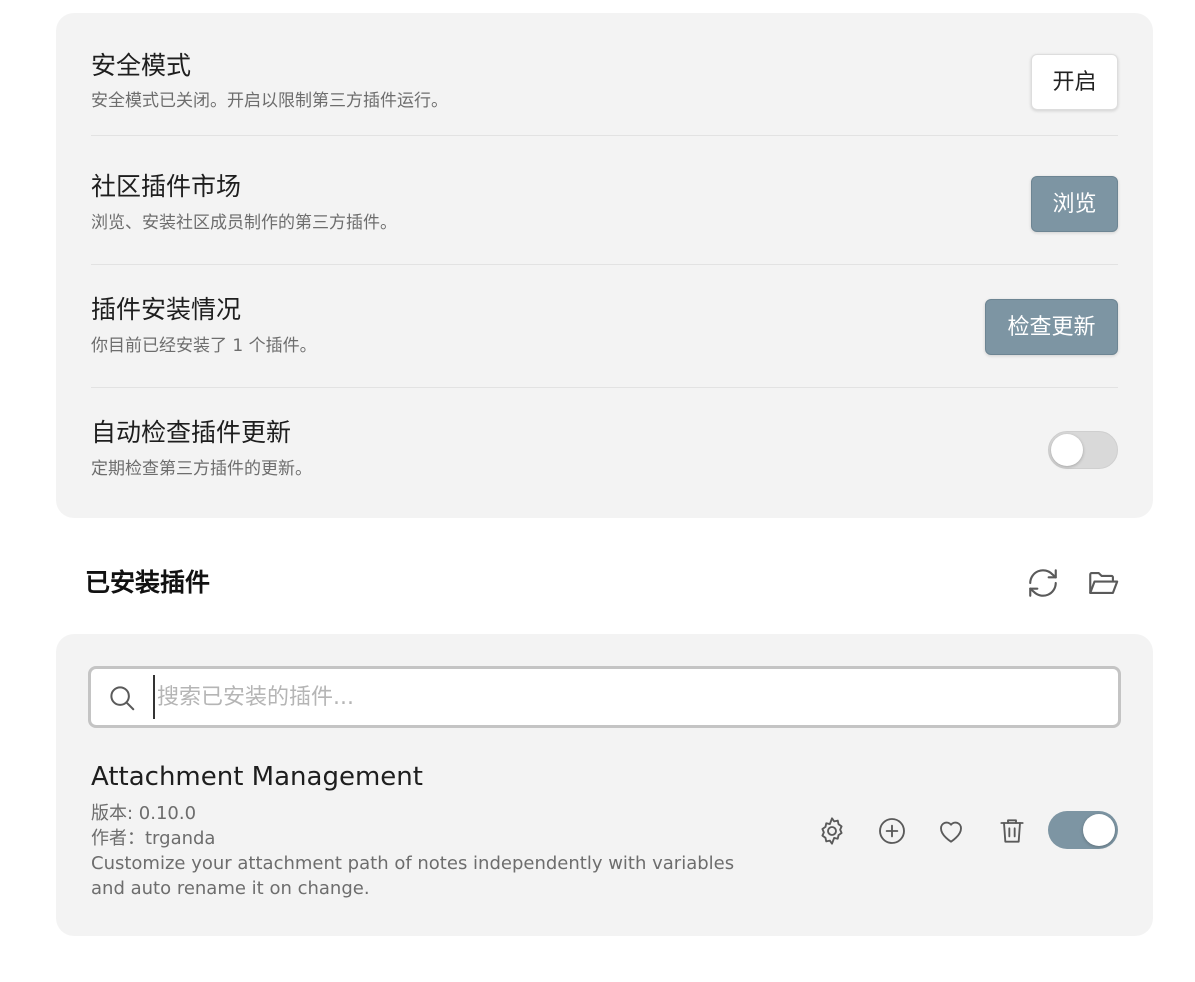 Image resolution: width=1195 pixels, height=982 pixels. I want to click on heart-icon, so click(951, 831).